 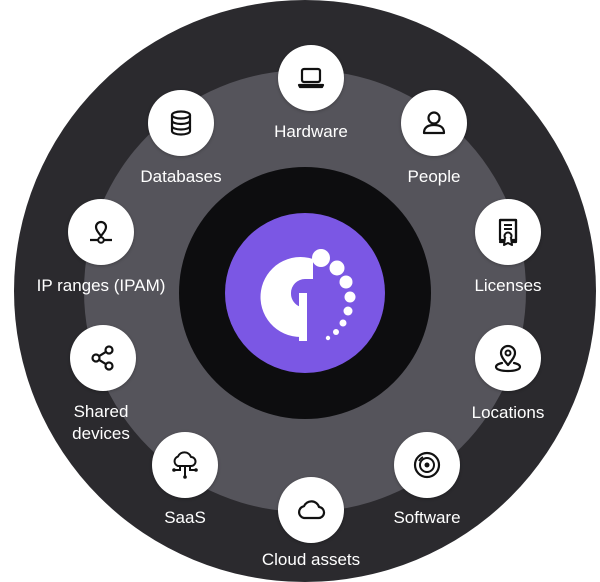 I want to click on locations-node, so click(x=508, y=358).